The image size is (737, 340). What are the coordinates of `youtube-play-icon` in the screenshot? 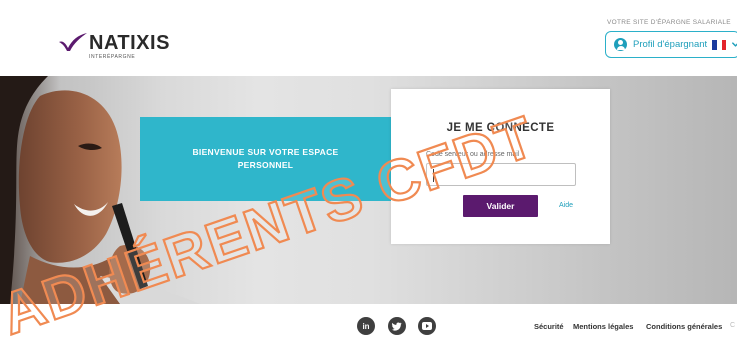 It's located at (427, 326).